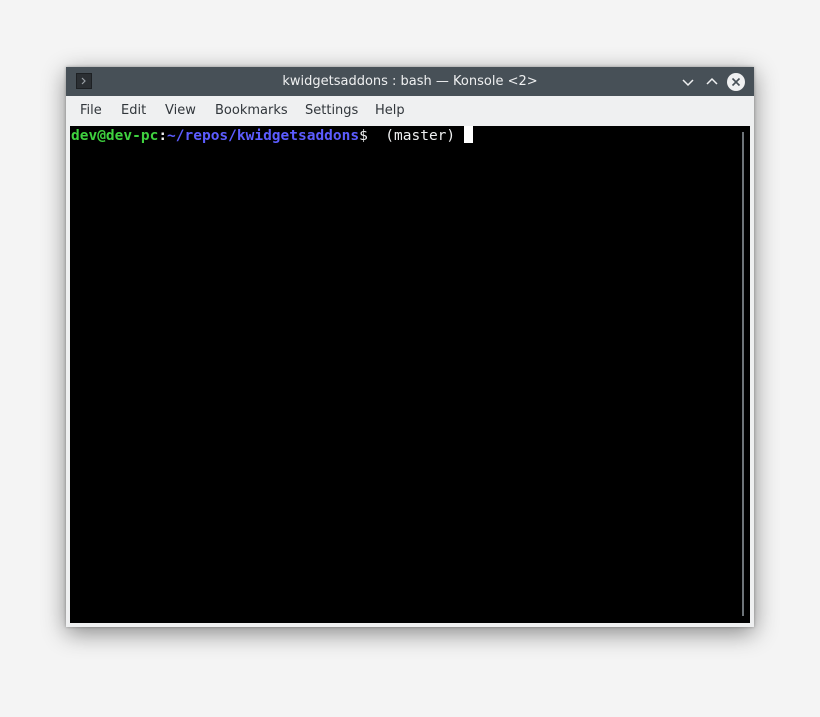 The image size is (820, 717). What do you see at coordinates (180, 111) in the screenshot?
I see `menu-view: View` at bounding box center [180, 111].